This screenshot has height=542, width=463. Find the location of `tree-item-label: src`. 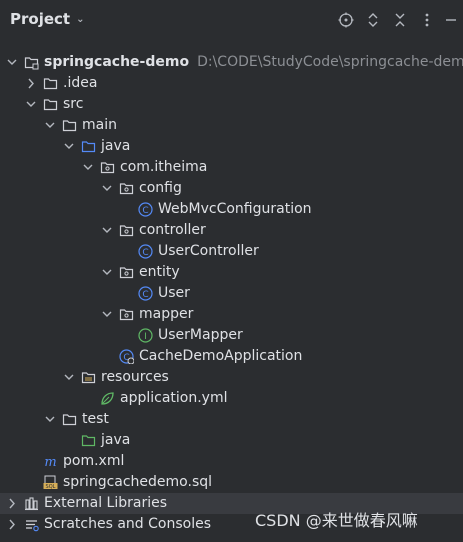

tree-item-label: src is located at coordinates (73, 104).